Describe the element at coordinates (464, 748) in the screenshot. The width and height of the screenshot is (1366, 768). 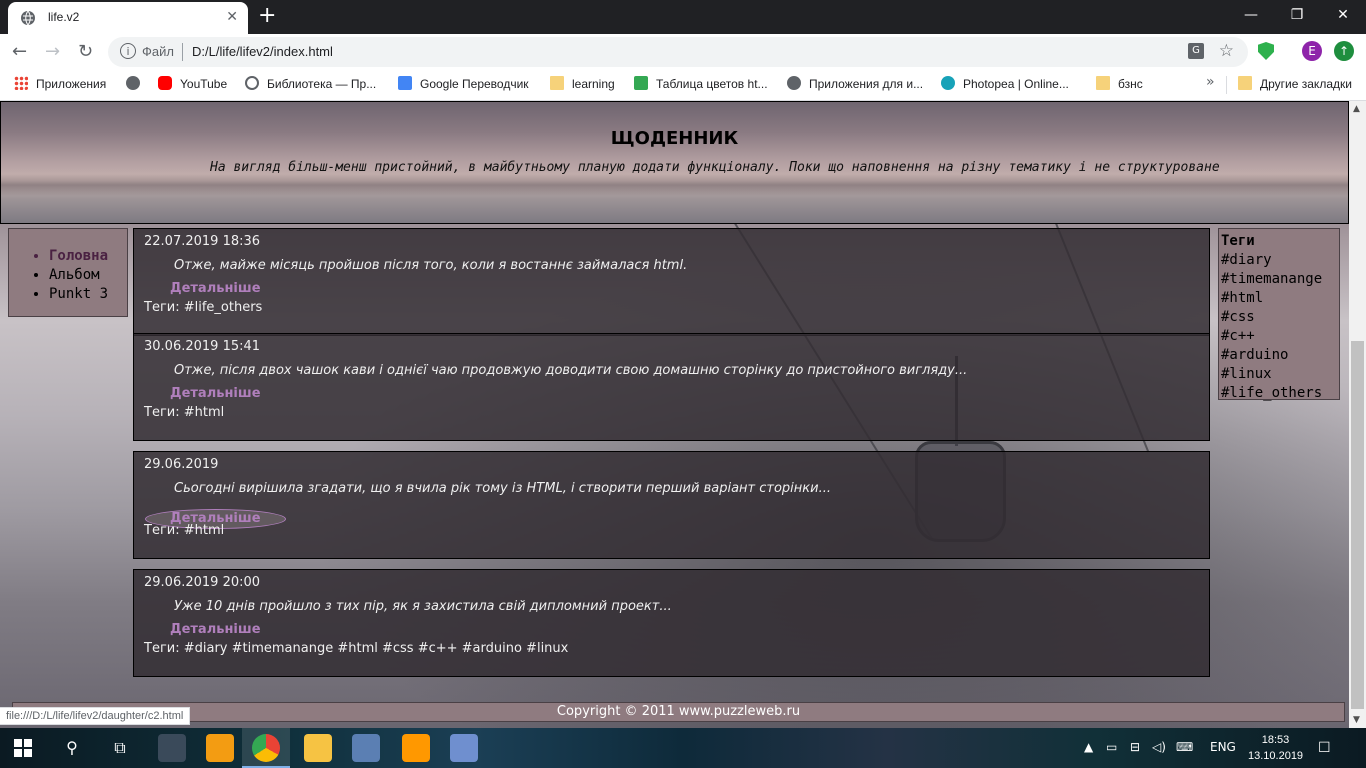
I see `paint-icon` at that location.